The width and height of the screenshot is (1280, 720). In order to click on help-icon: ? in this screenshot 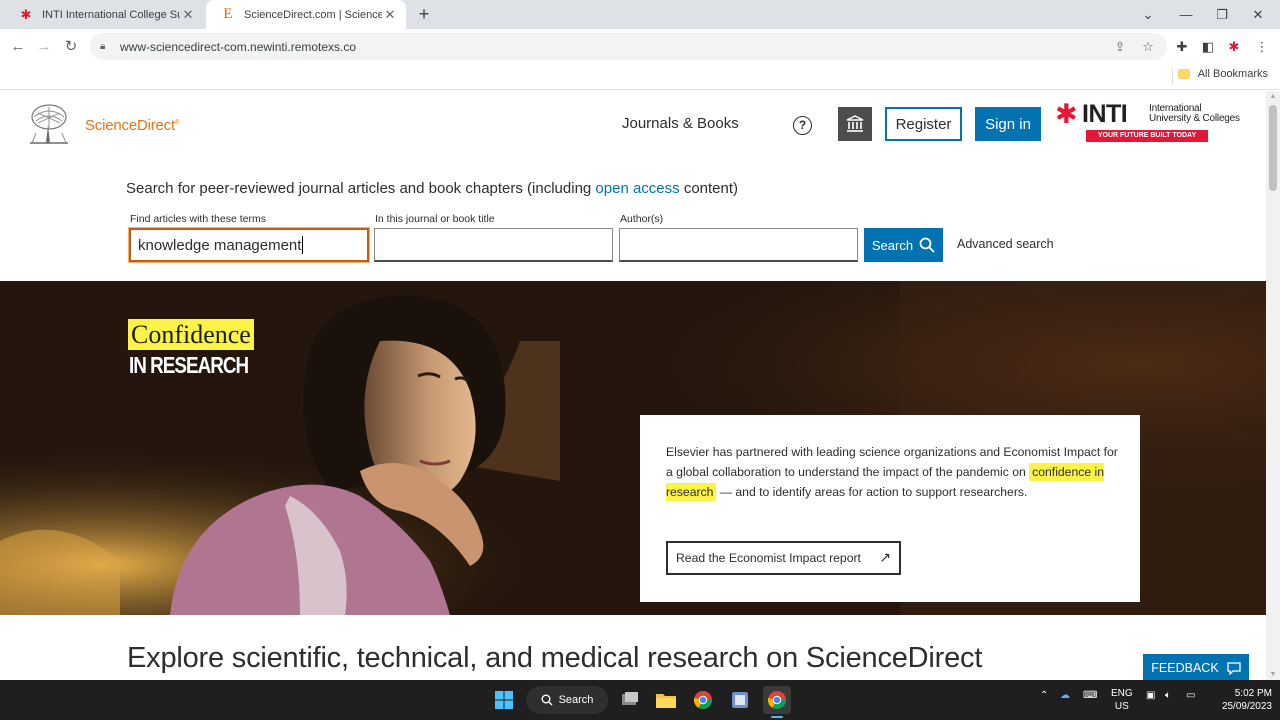, I will do `click(802, 125)`.